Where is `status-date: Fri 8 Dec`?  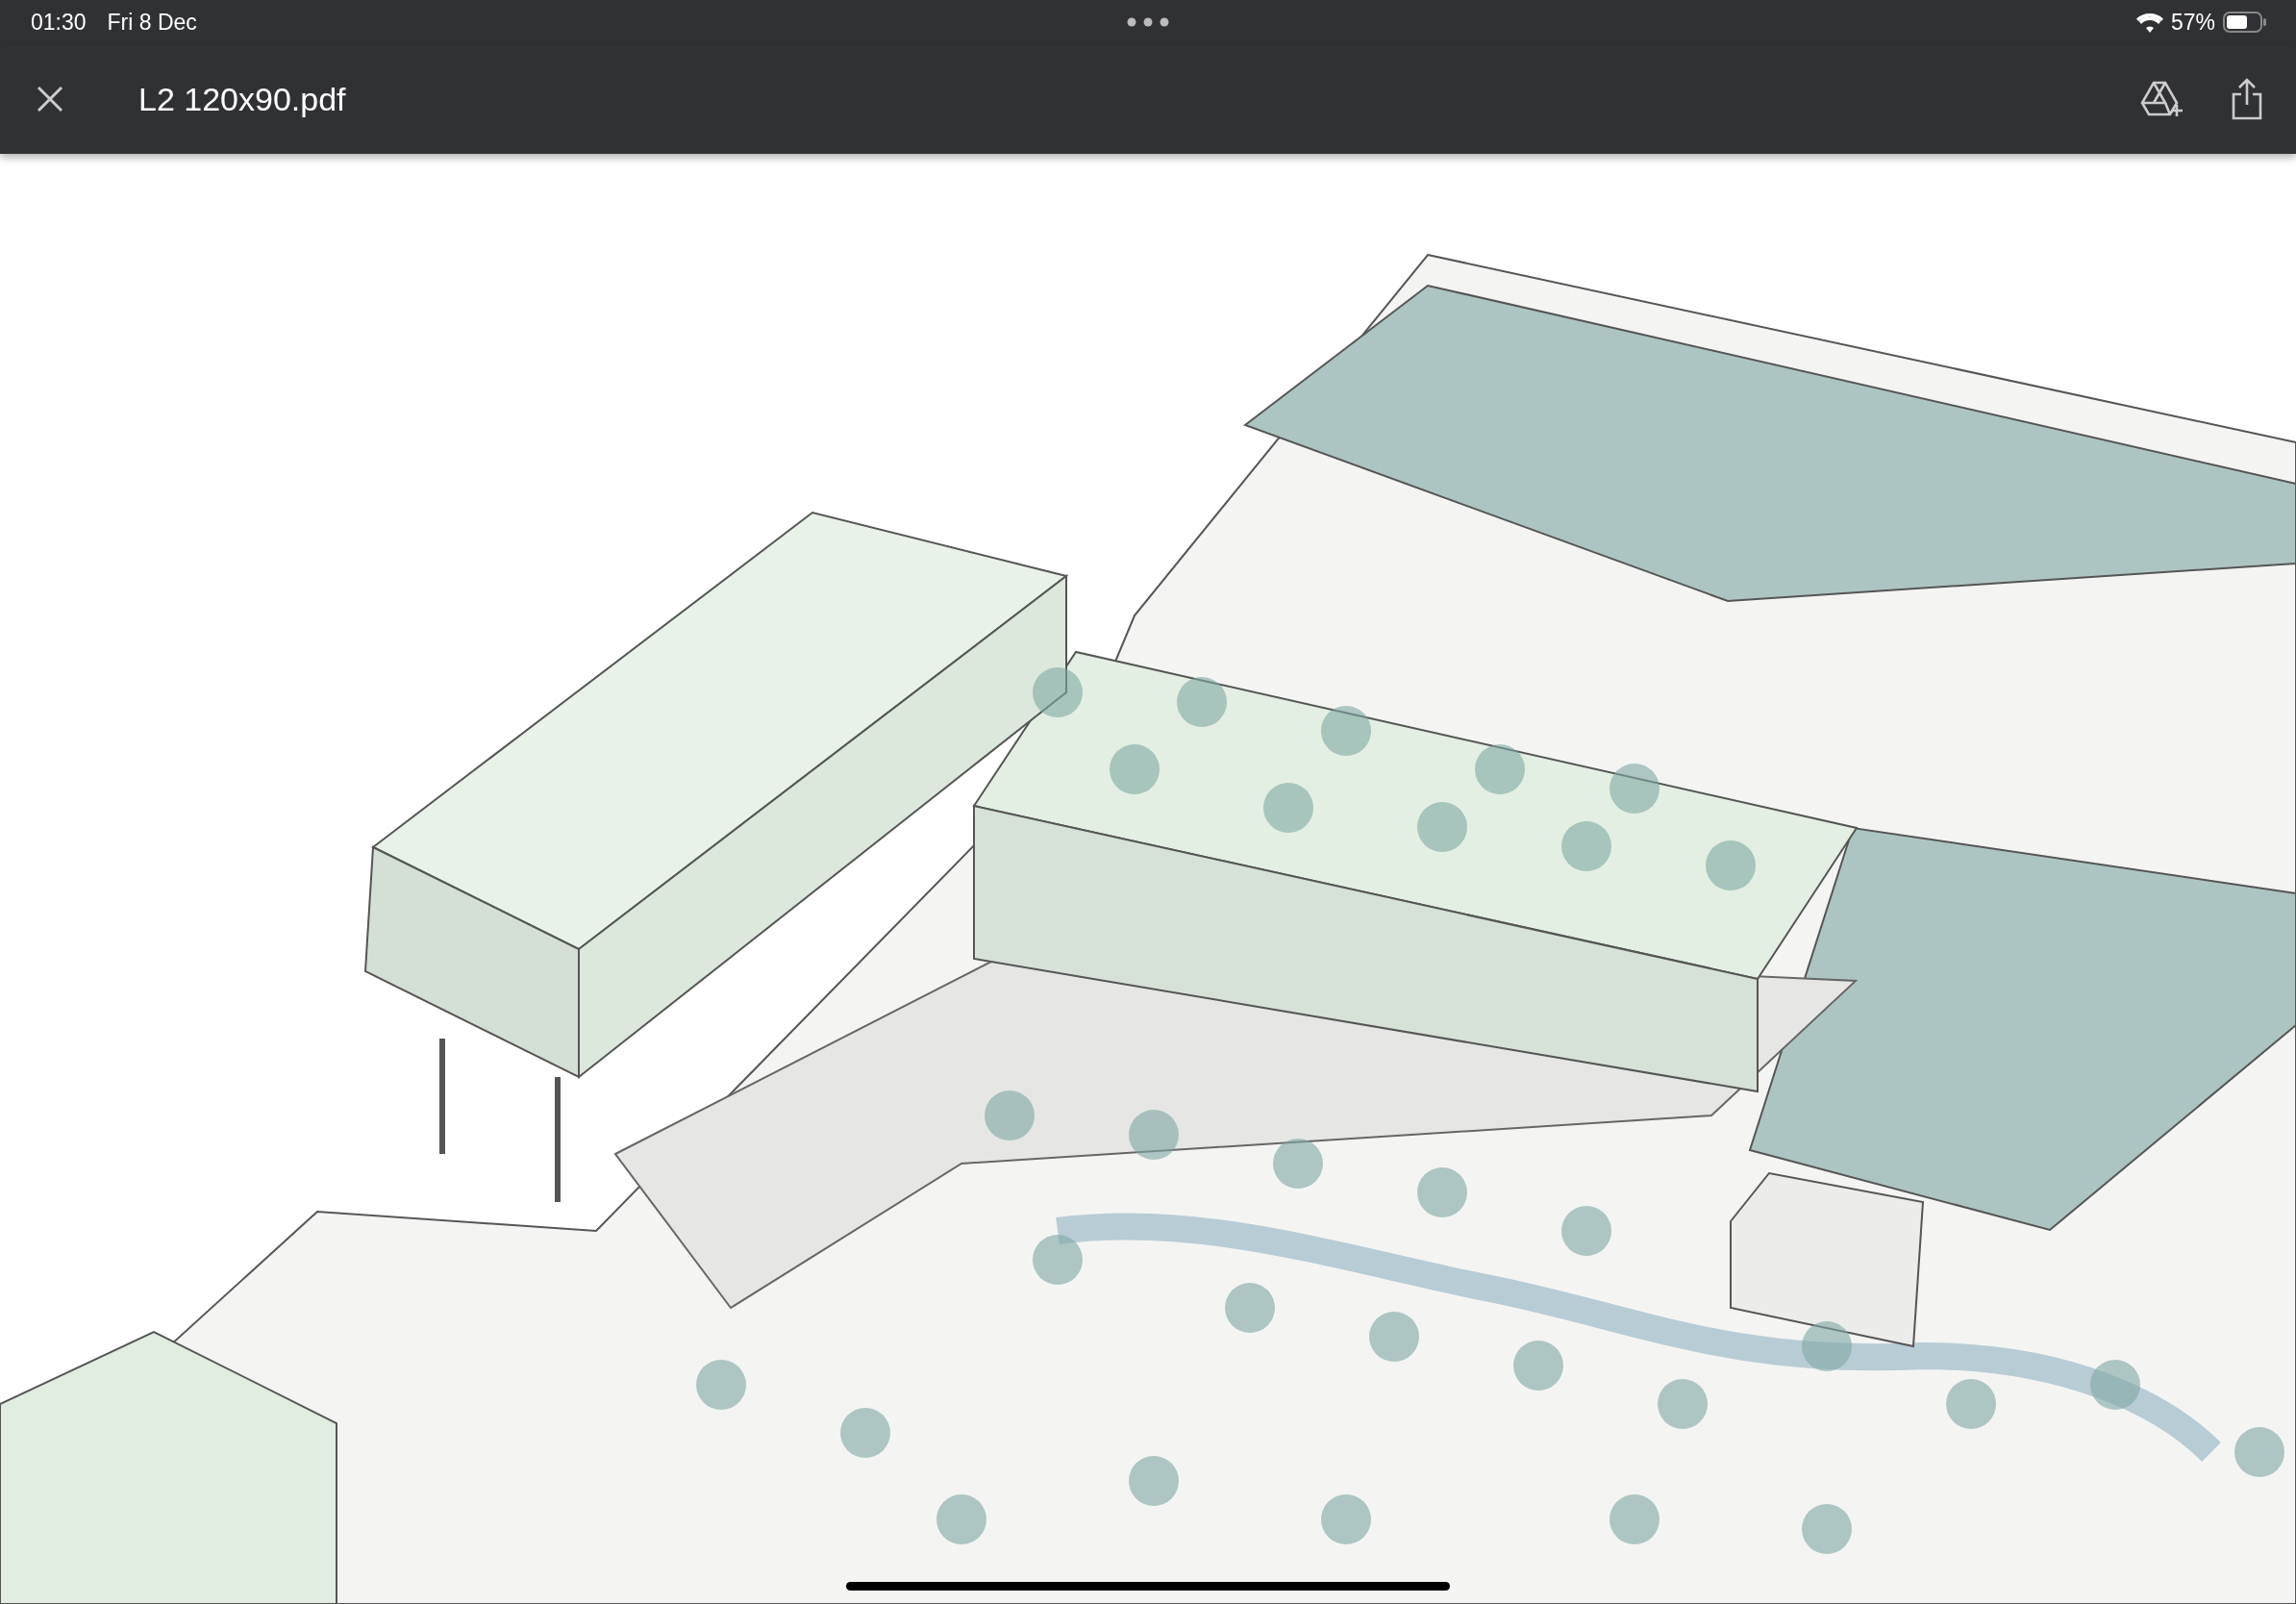 status-date: Fri 8 Dec is located at coordinates (152, 22).